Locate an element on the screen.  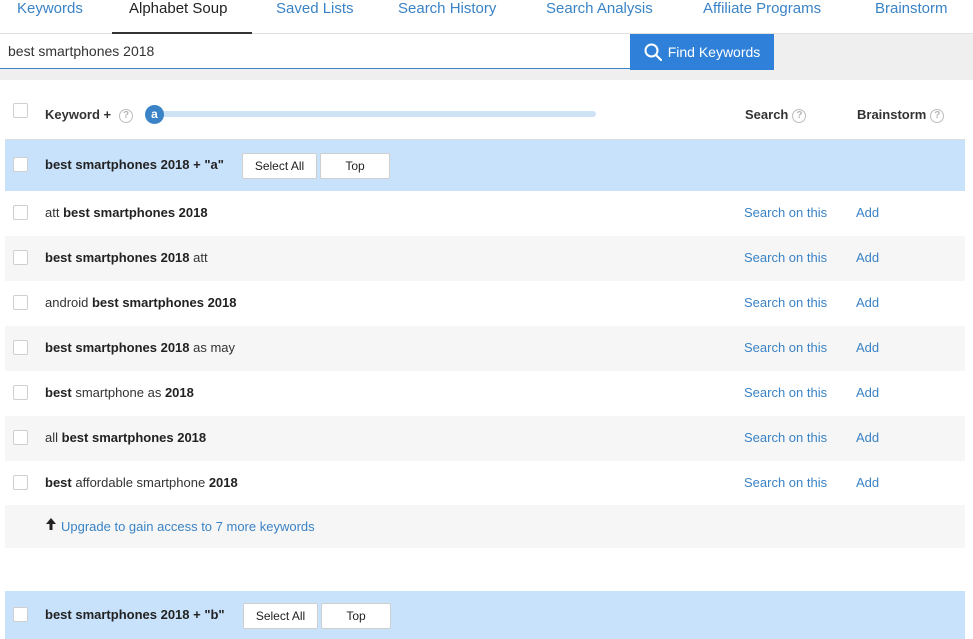
group-a-checkbox is located at coordinates (20, 164).